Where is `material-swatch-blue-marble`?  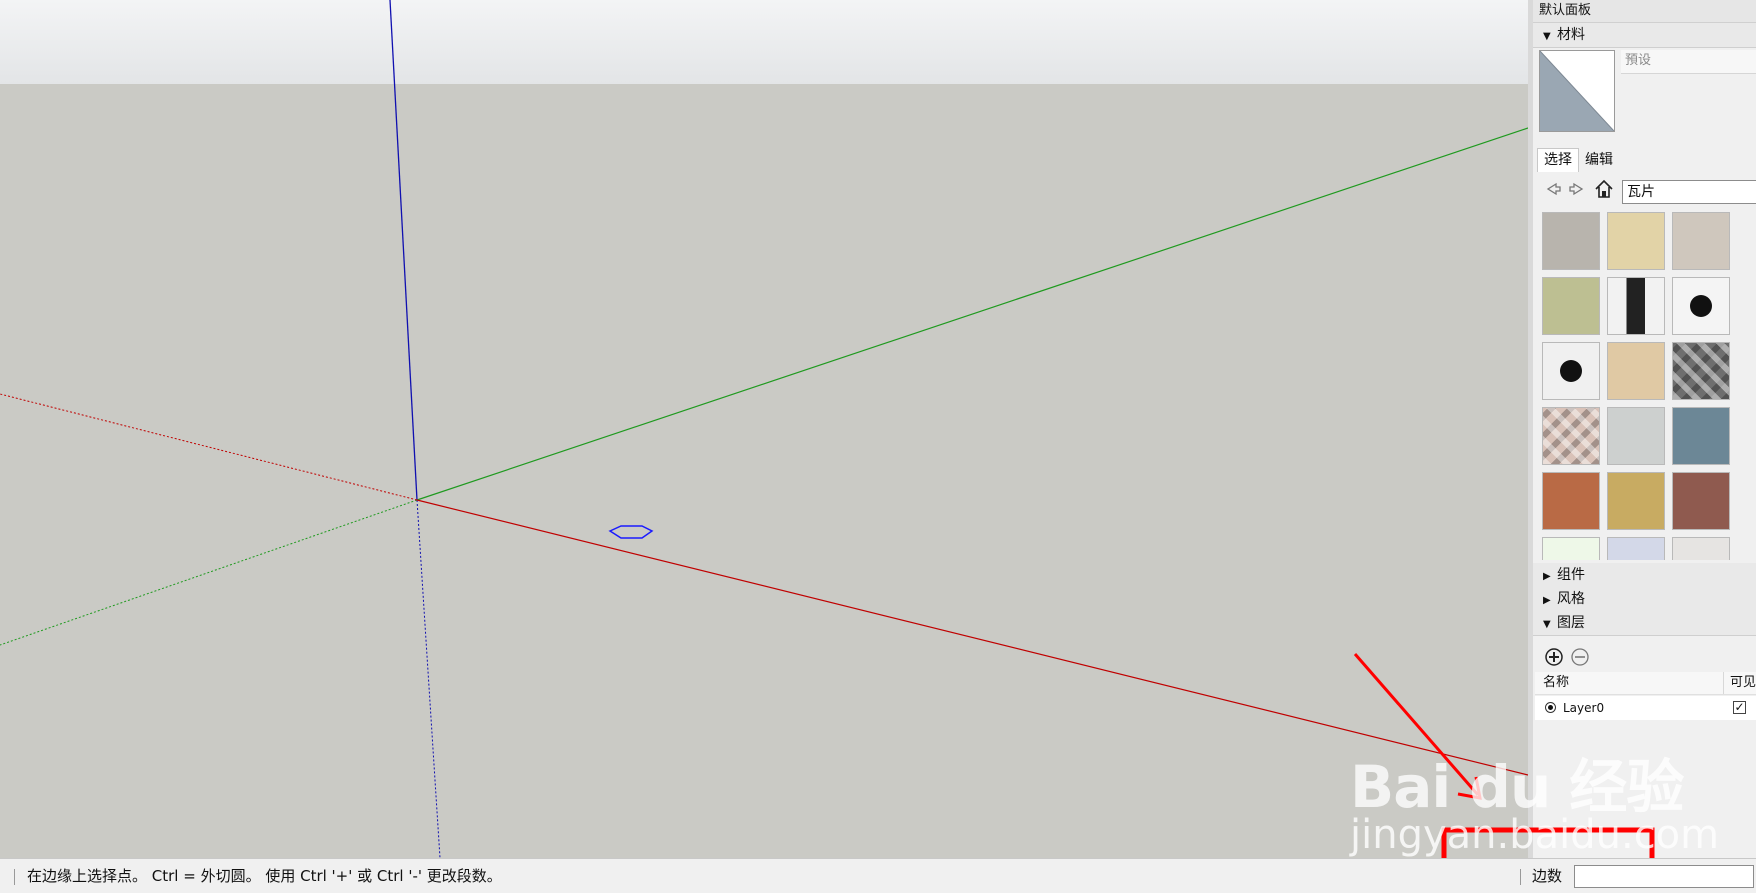
material-swatch-blue-marble is located at coordinates (1636, 548).